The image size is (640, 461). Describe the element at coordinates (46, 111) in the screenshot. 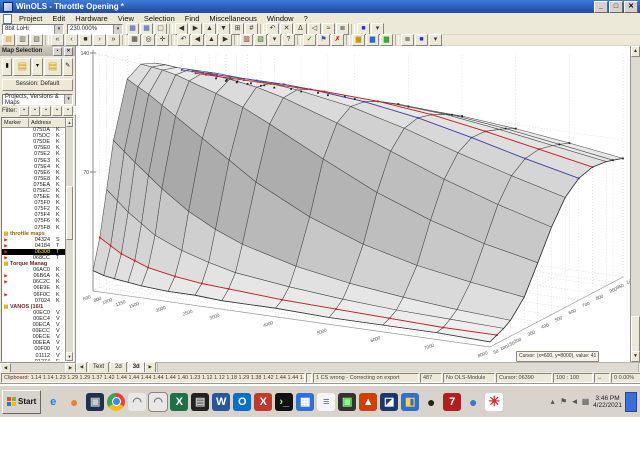

I see `filter-button-3: ▪` at that location.